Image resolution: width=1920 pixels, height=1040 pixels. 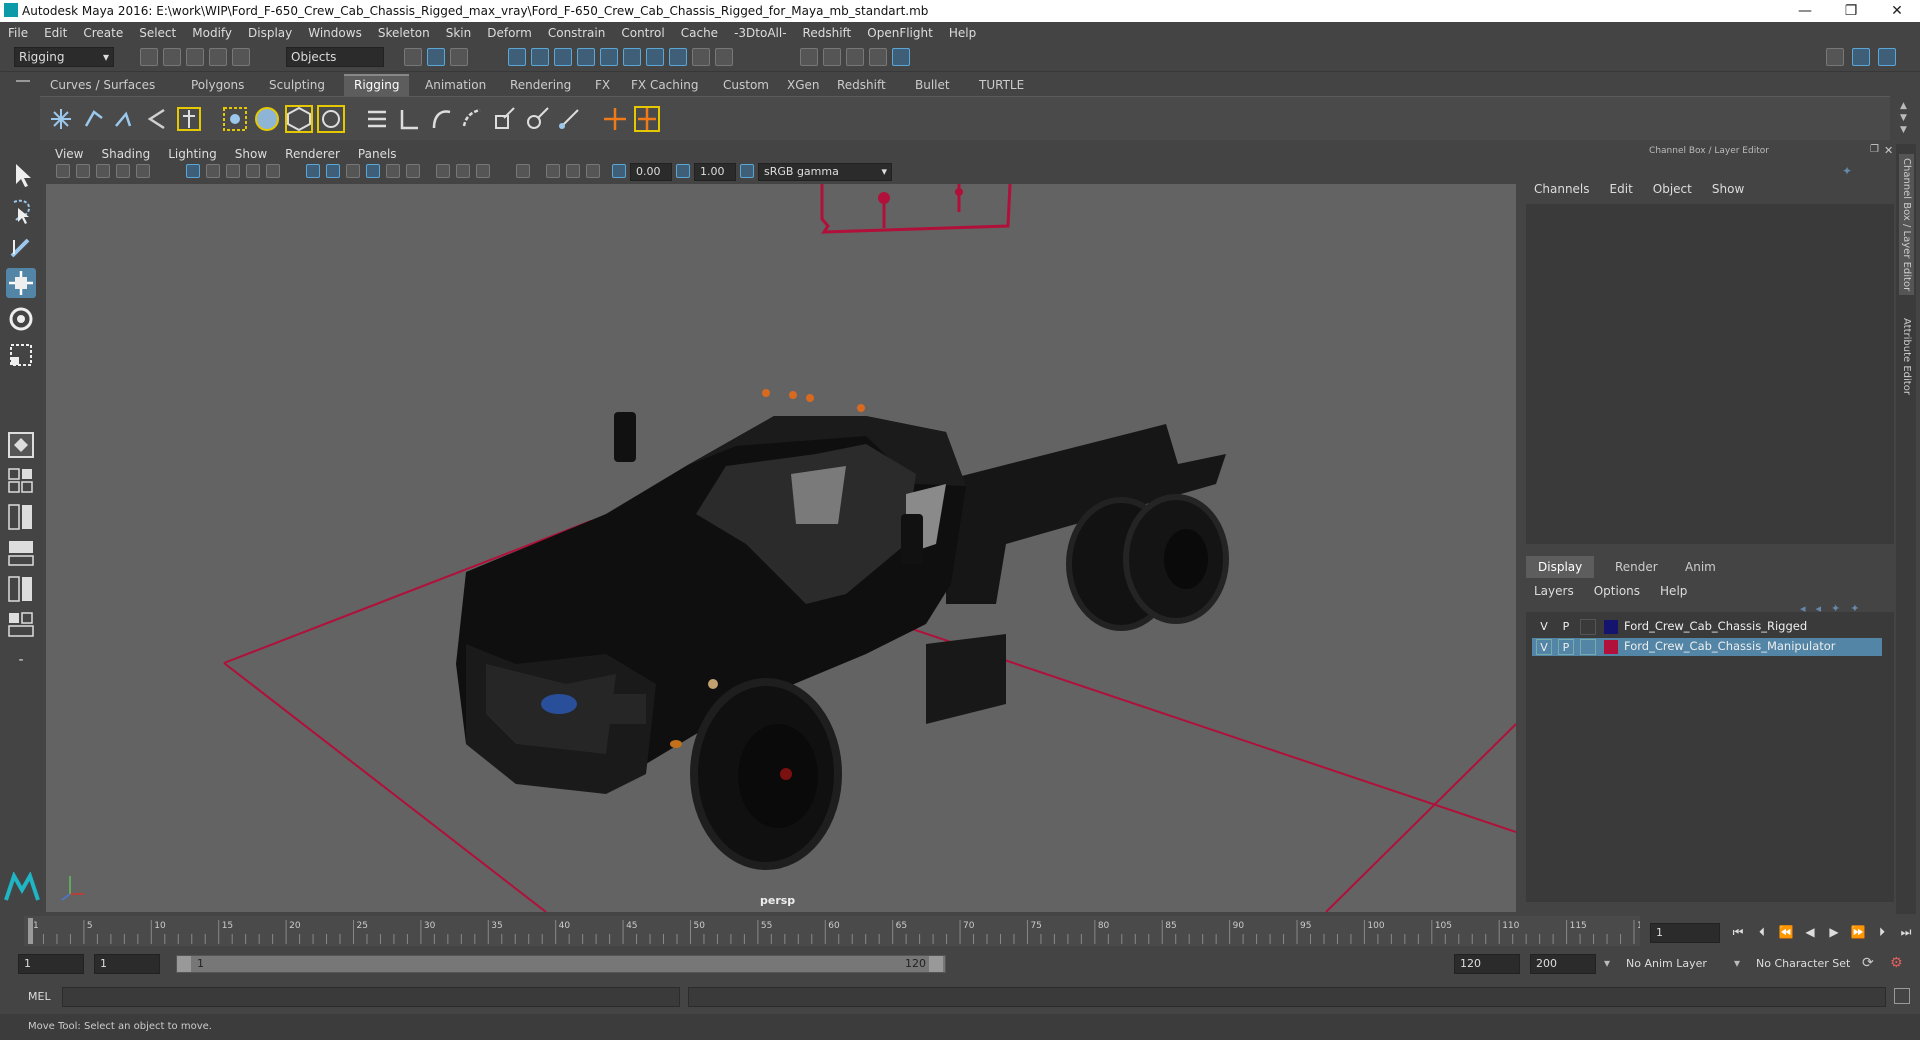 What do you see at coordinates (127, 964) in the screenshot?
I see `playback-start-field: 1` at bounding box center [127, 964].